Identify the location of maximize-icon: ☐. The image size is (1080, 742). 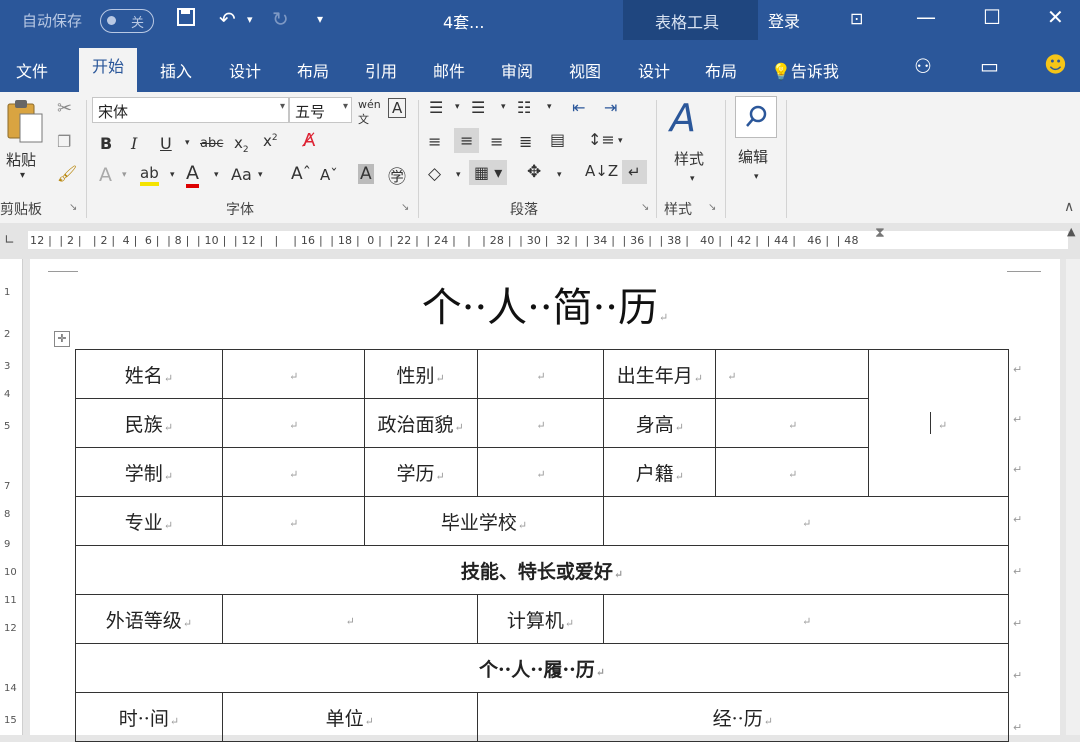
(992, 17).